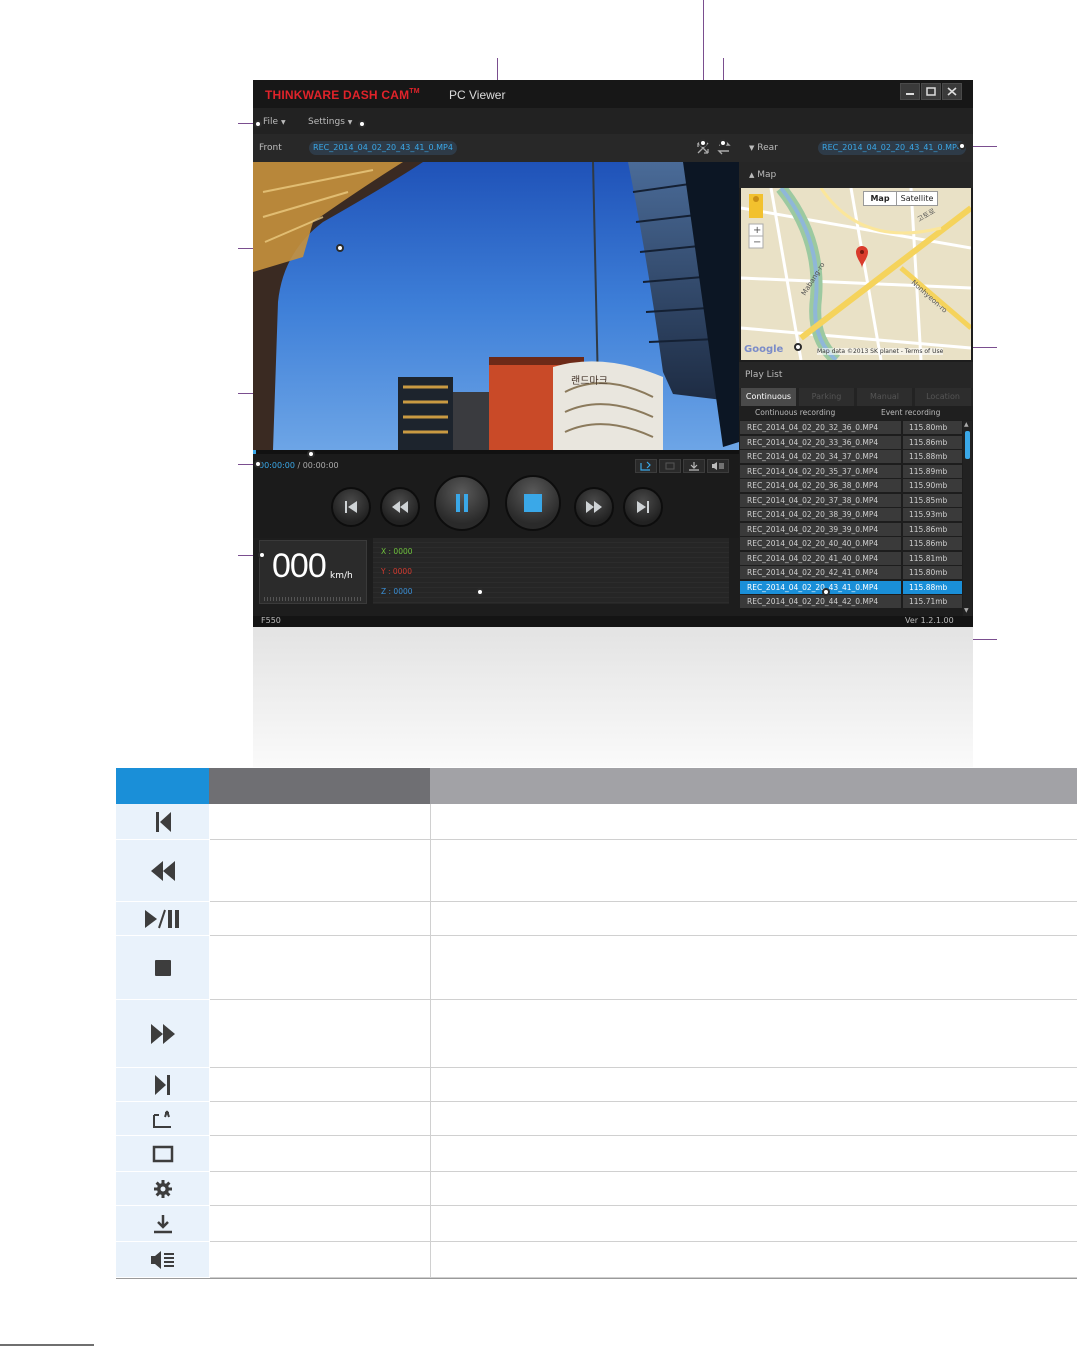 The image size is (1077, 1347). What do you see at coordinates (826, 397) in the screenshot?
I see `tab-parking: Parking` at bounding box center [826, 397].